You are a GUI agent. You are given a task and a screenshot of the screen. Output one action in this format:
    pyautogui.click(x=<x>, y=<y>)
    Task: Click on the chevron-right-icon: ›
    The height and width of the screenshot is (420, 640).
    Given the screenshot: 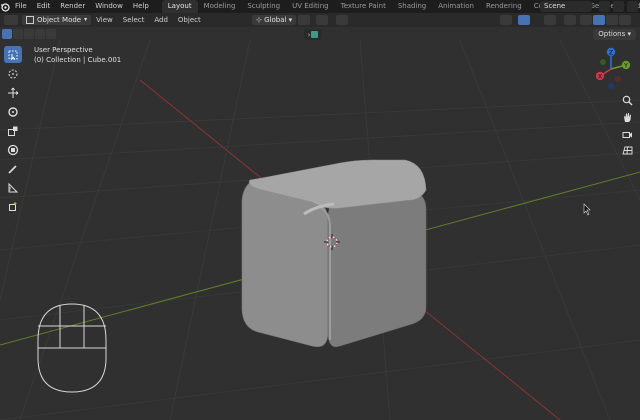 What is the action you would take?
    pyautogui.click(x=309, y=34)
    